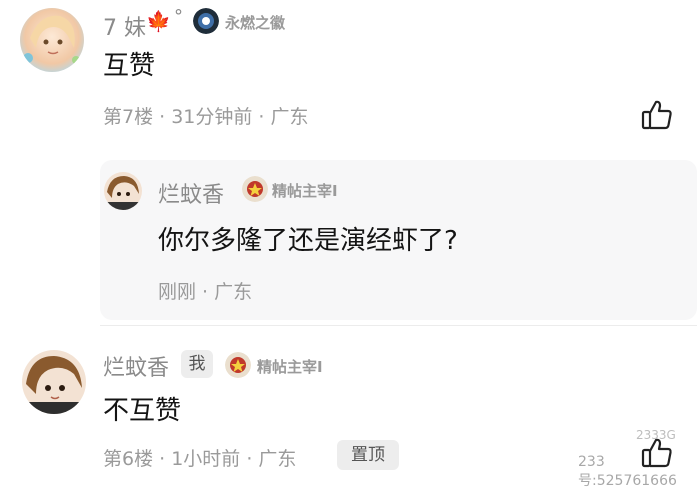 Image resolution: width=697 pixels, height=490 pixels. Describe the element at coordinates (142, 411) in the screenshot. I see `comment-content: 不互赞` at that location.